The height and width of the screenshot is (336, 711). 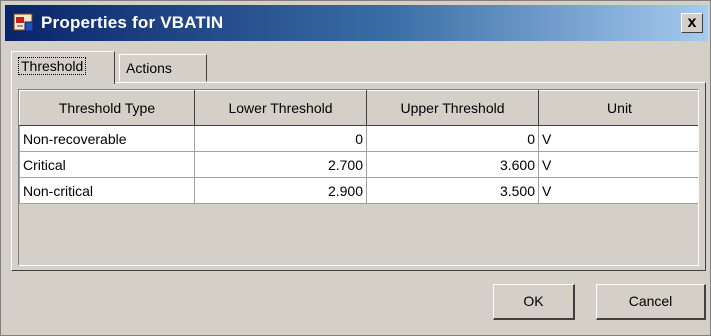 What do you see at coordinates (280, 108) in the screenshot?
I see `column-header-lower-threshold: Lower Threshold` at bounding box center [280, 108].